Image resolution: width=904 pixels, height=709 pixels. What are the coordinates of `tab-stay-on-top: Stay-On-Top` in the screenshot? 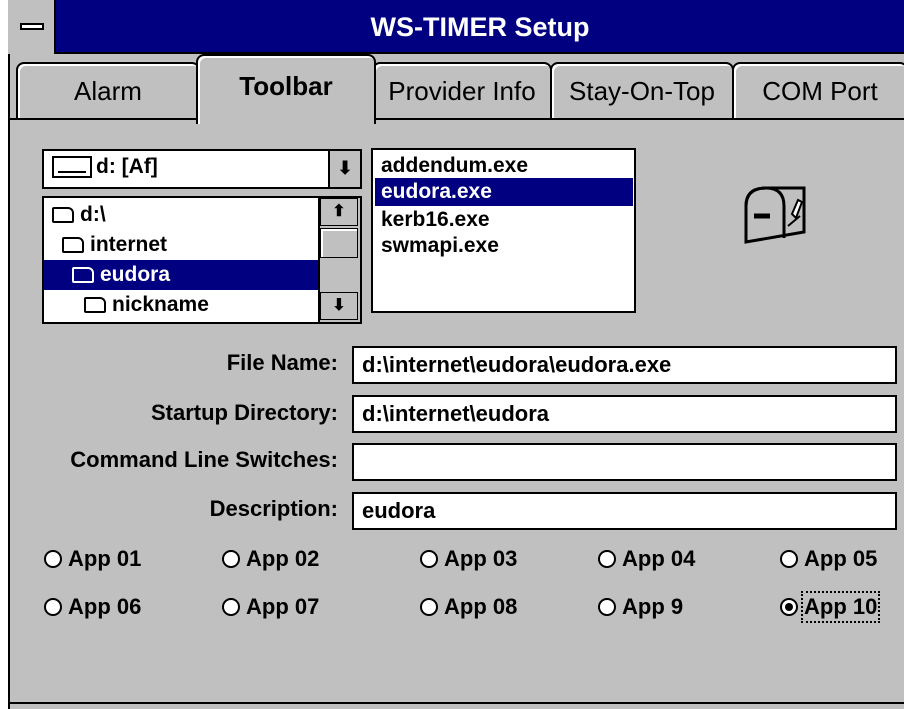 It's located at (642, 92).